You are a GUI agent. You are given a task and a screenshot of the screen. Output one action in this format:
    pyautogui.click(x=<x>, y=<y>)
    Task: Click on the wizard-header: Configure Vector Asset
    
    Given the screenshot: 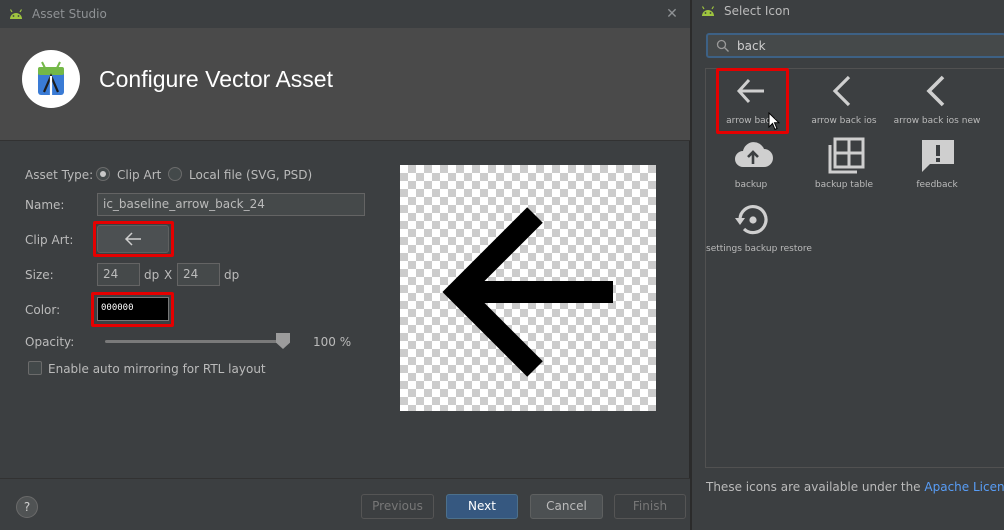 What is the action you would take?
    pyautogui.click(x=345, y=84)
    